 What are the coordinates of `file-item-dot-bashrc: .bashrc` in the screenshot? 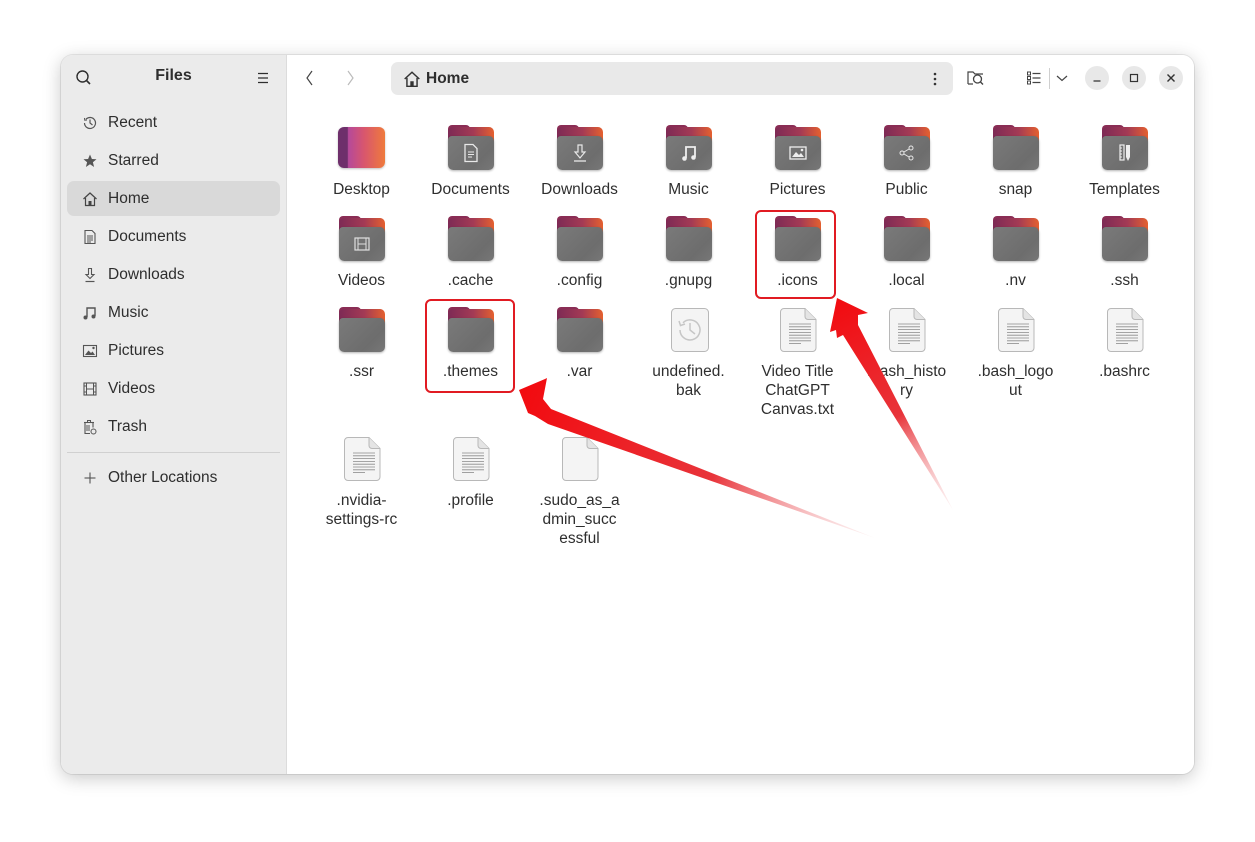 It's located at (1124, 344).